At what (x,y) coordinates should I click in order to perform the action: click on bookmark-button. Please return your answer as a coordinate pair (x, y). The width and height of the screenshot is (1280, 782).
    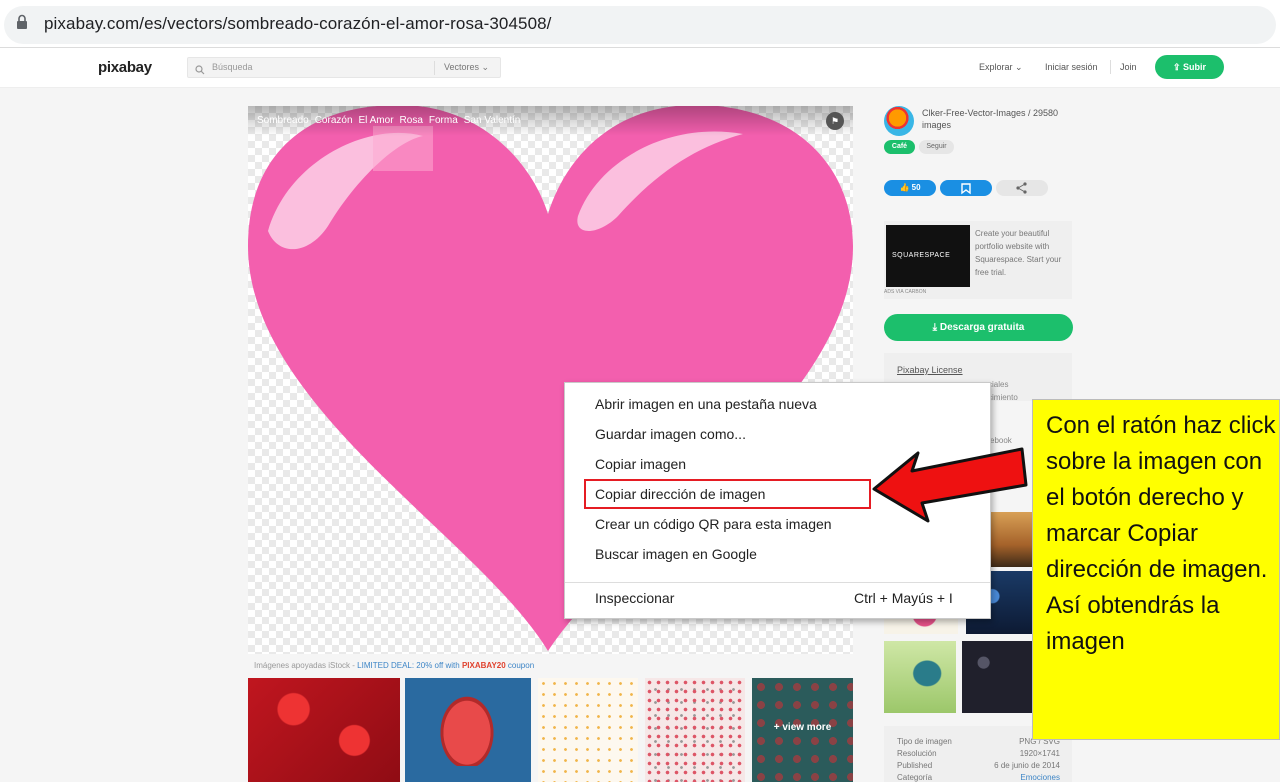
    Looking at the image, I should click on (966, 188).